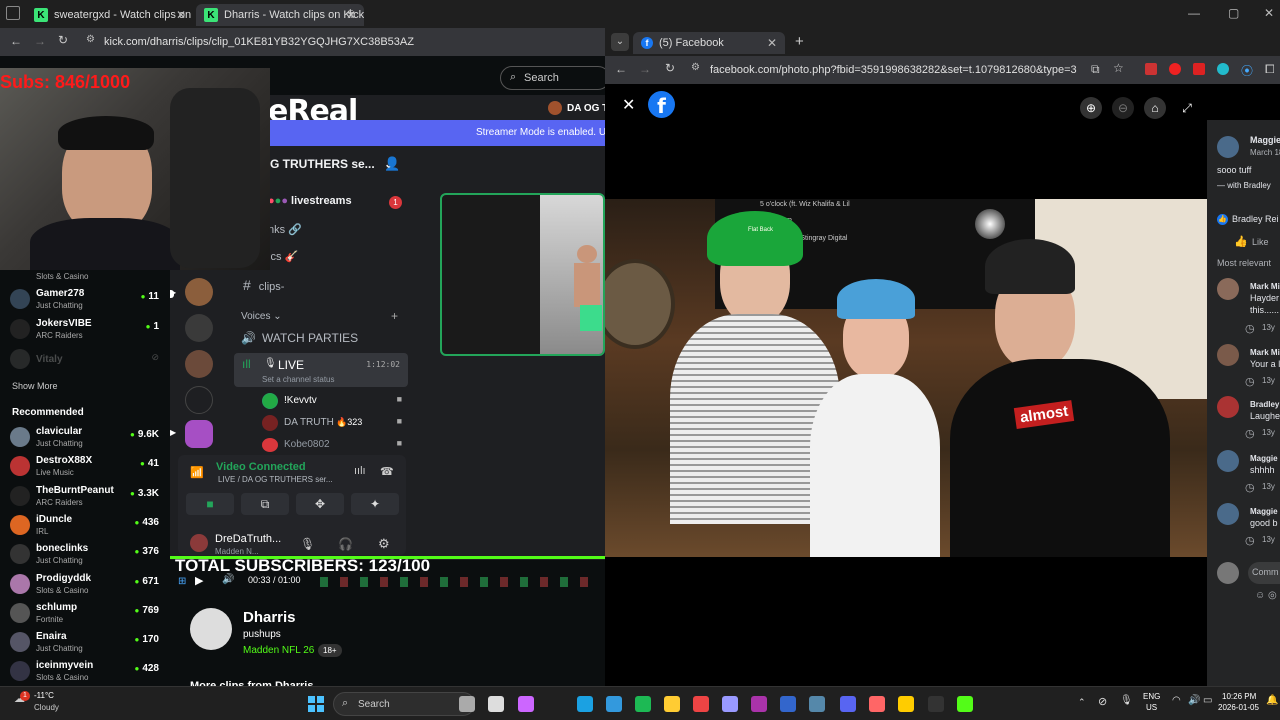  Describe the element at coordinates (1270, 69) in the screenshot. I see `extensions-puzzle-icon: ⧠` at that location.